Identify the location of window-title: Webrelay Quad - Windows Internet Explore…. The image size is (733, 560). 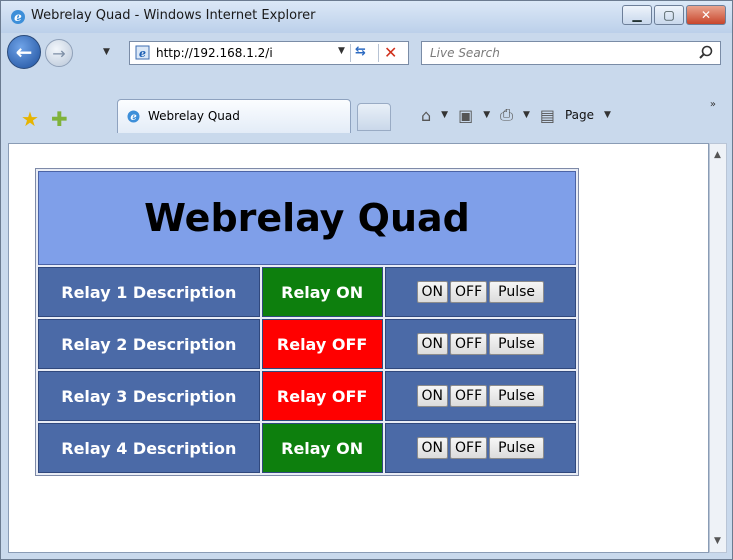
(173, 15).